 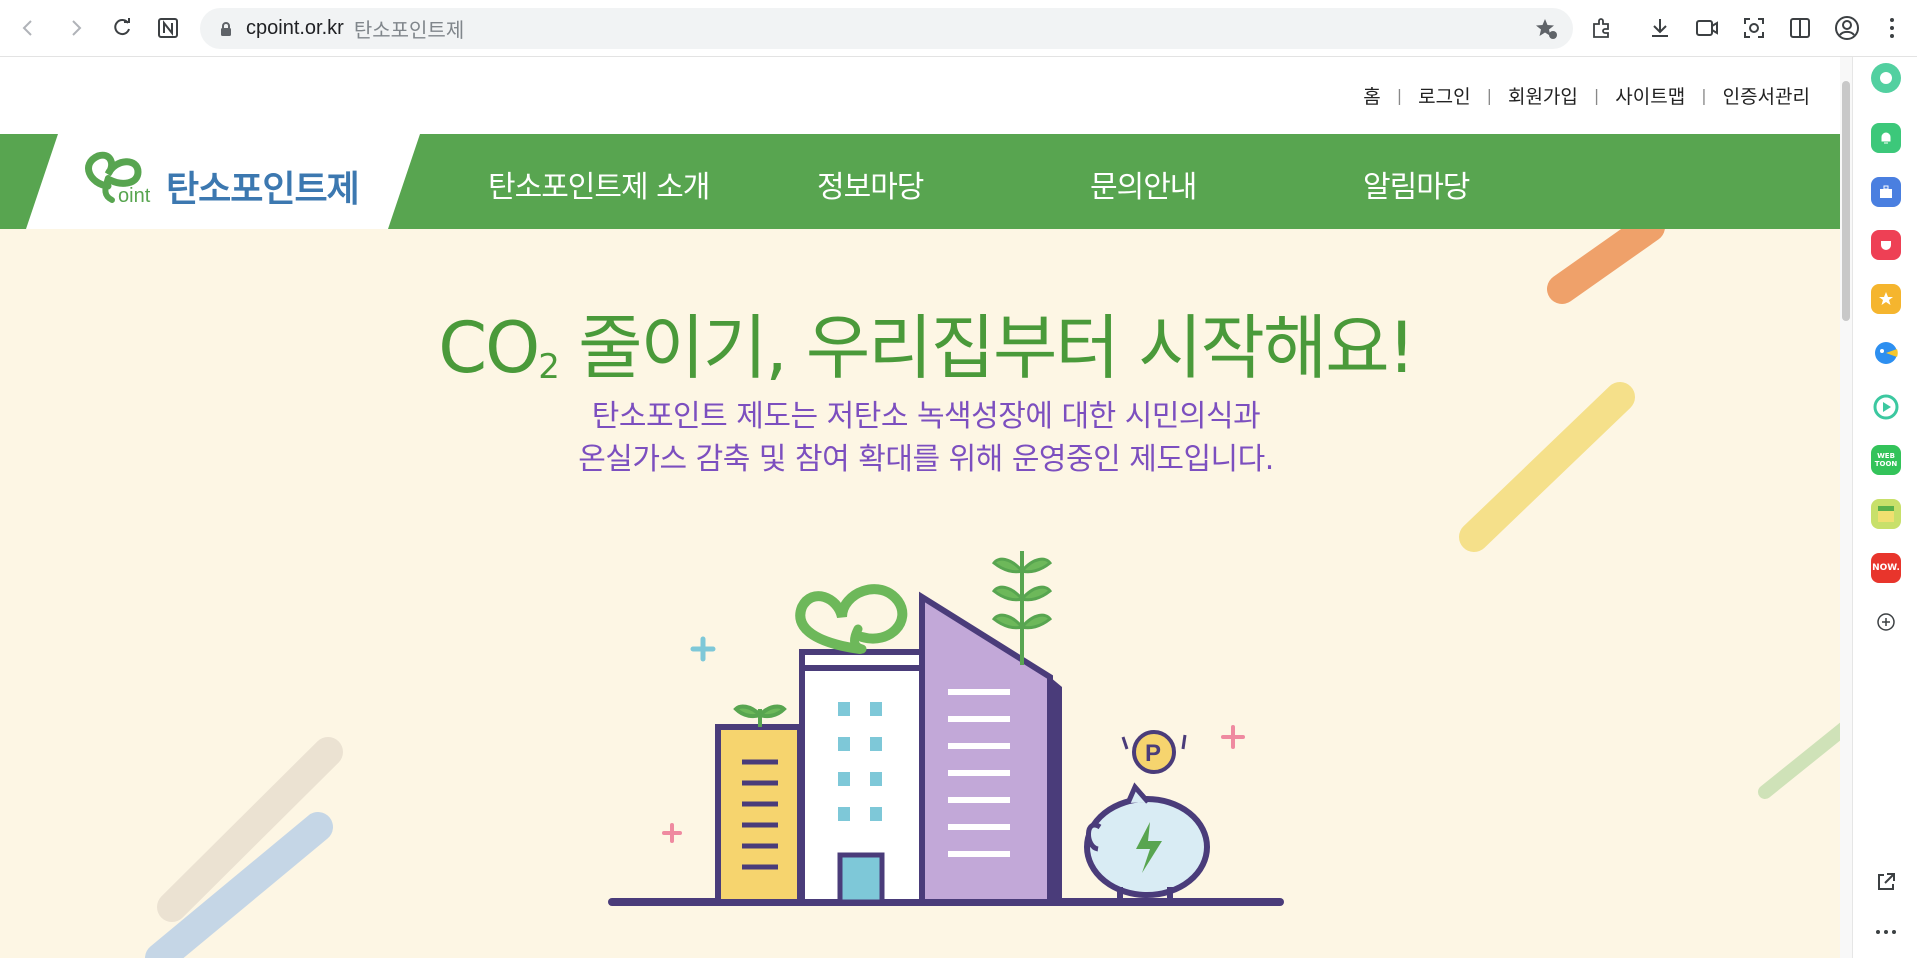 What do you see at coordinates (946, 728) in the screenshot?
I see `city-illustration: P` at bounding box center [946, 728].